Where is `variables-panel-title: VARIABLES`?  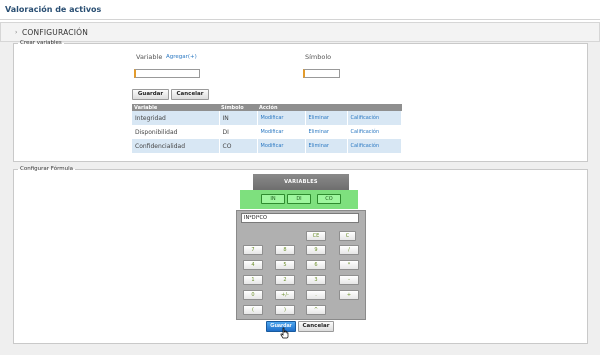
variables-panel-title: VARIABLES is located at coordinates (301, 182).